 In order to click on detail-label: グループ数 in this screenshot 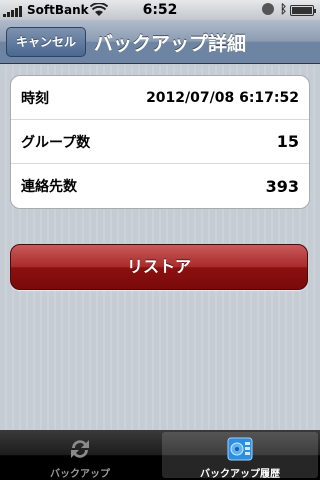, I will do `click(56, 142)`.